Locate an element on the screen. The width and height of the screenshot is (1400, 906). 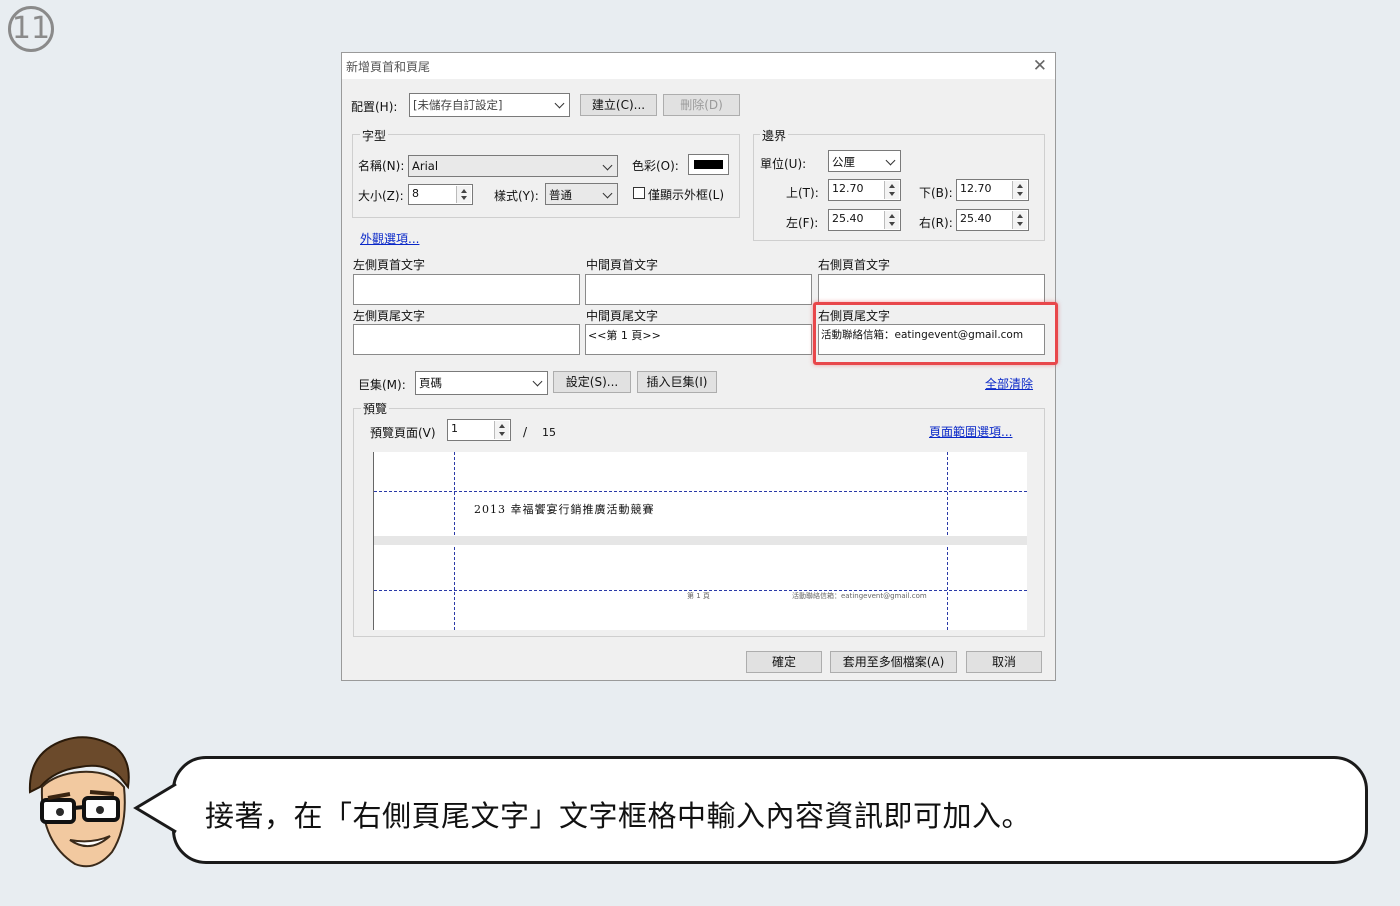
unit-label: 單位(U): is located at coordinates (783, 164).